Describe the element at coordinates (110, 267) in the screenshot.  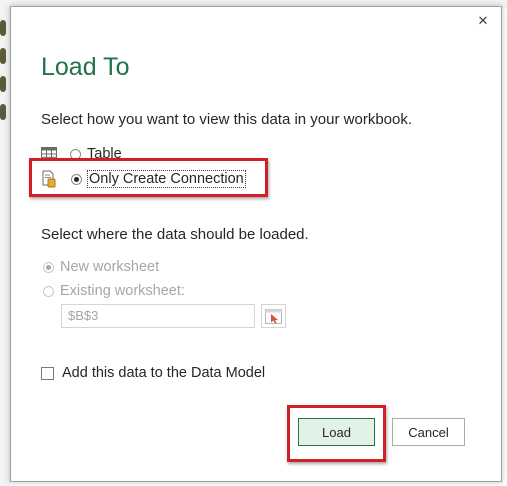
I see `new-worksheet-label: New worksheet` at that location.